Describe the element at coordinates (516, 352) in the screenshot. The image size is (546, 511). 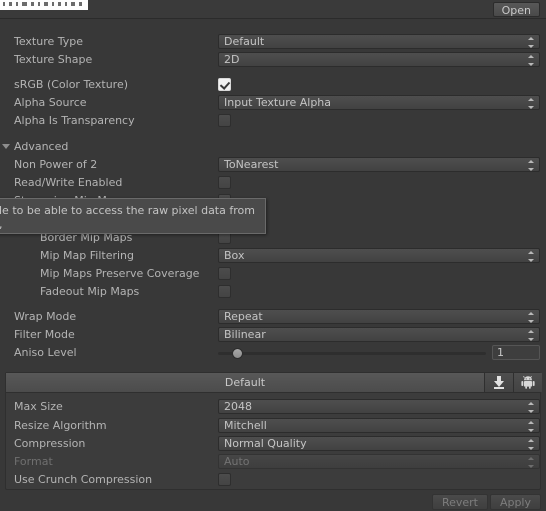
I see `numeric-input: 1` at that location.